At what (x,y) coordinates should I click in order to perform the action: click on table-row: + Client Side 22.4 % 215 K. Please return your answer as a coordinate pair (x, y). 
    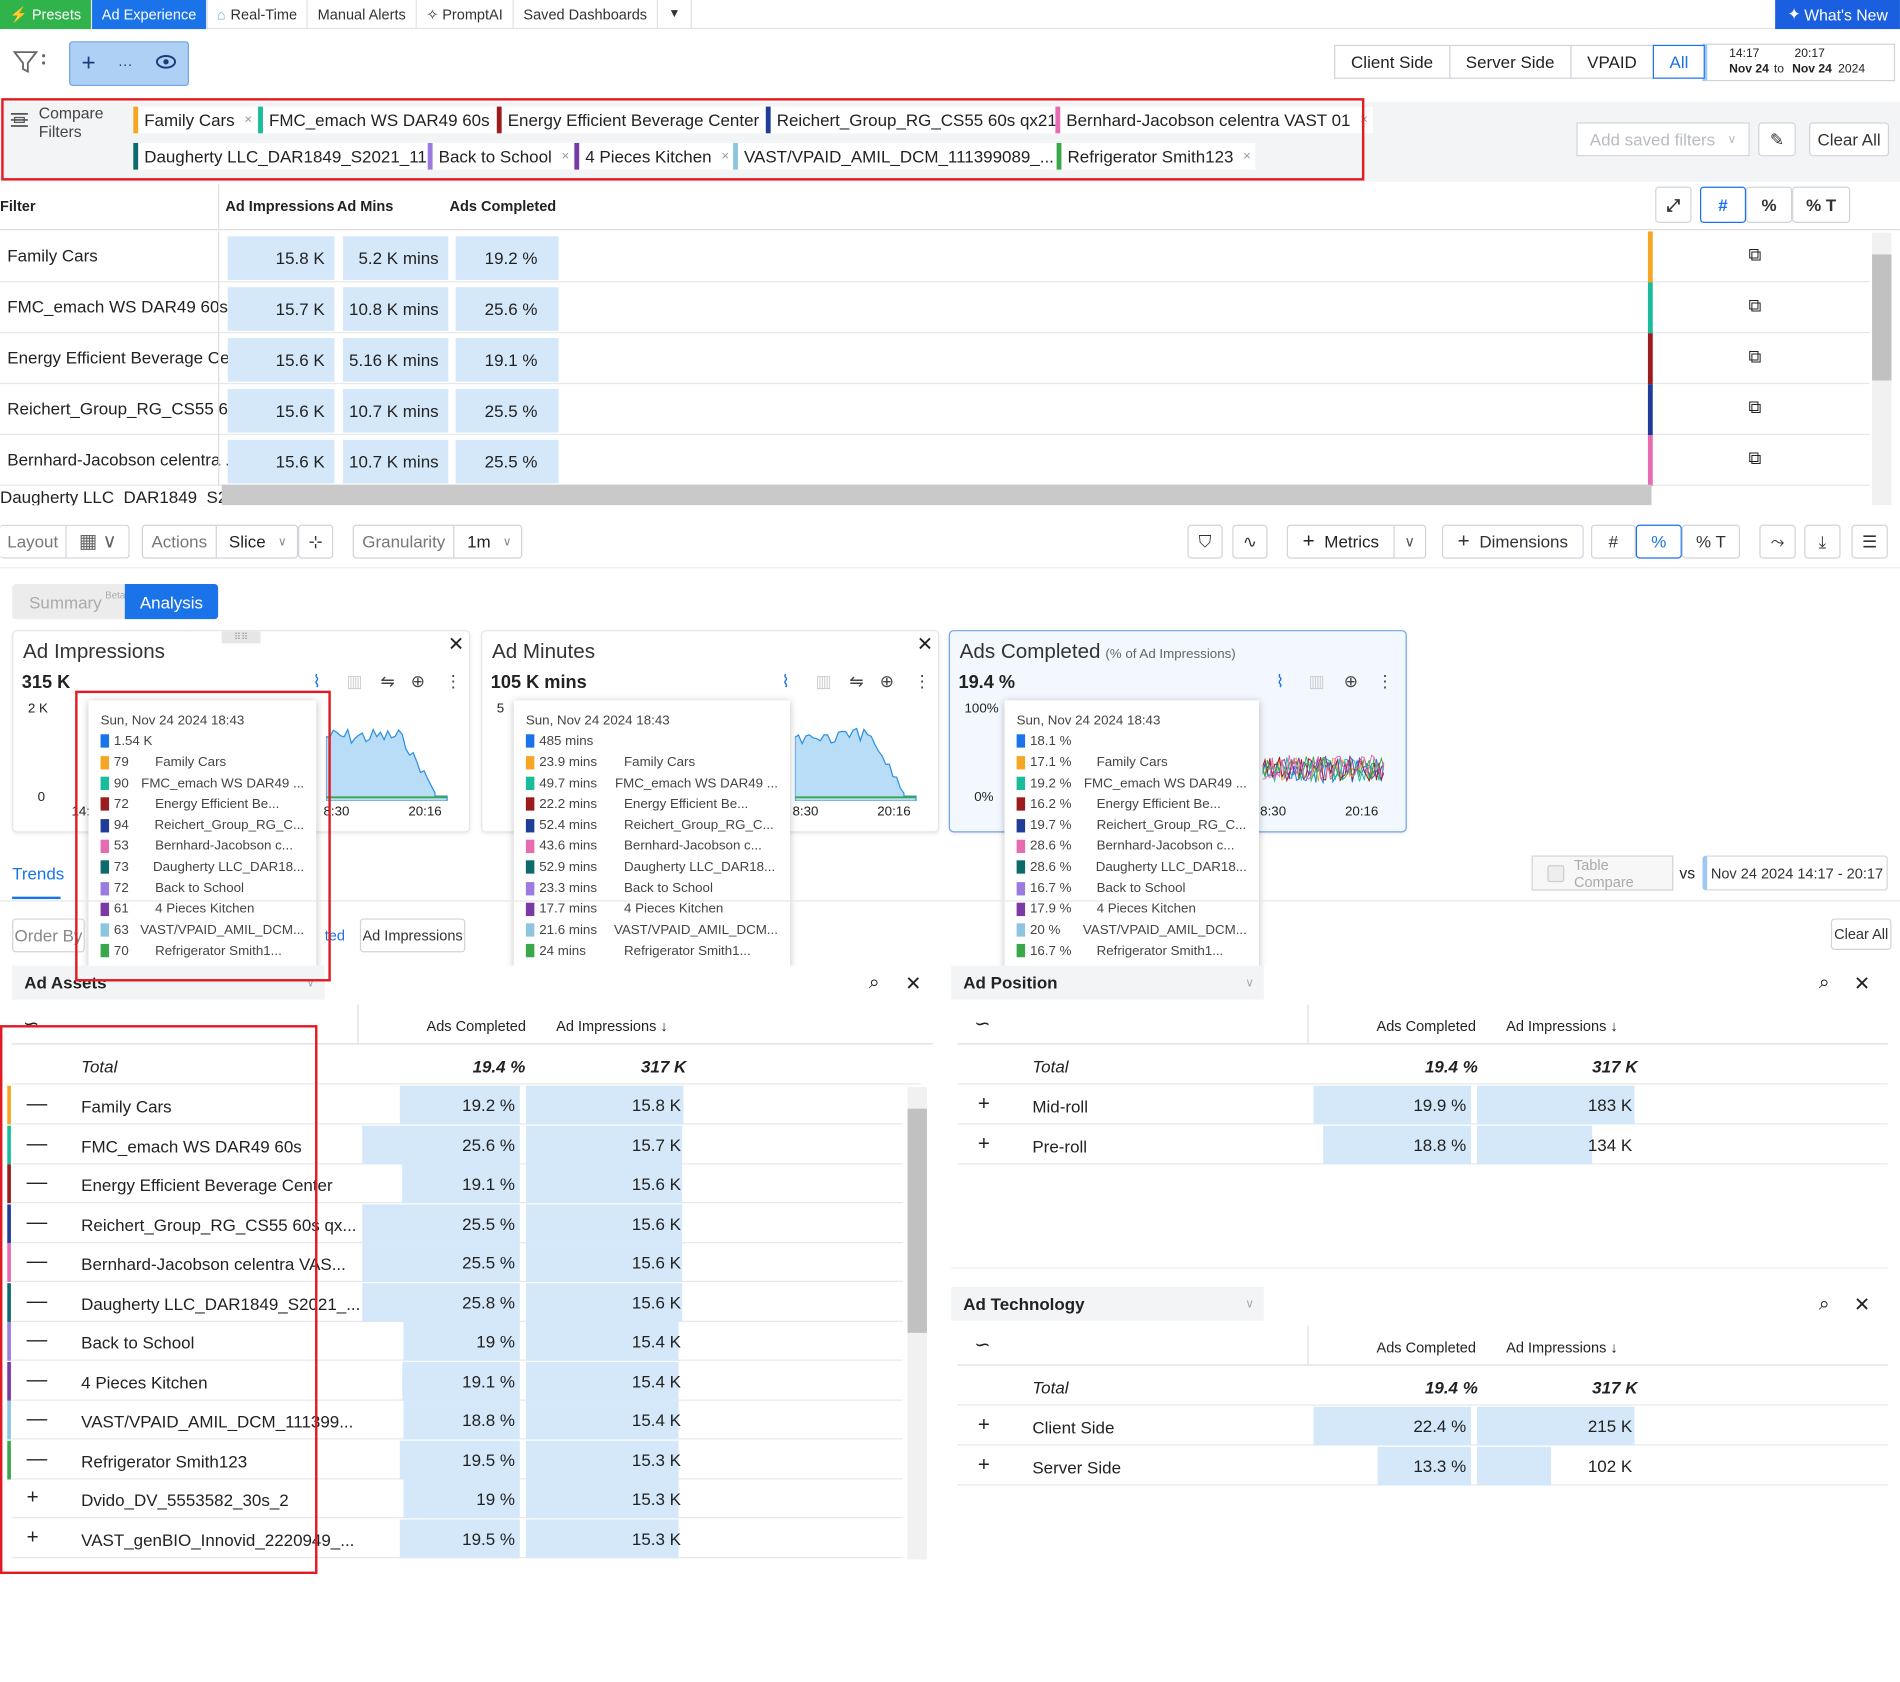
    Looking at the image, I should click on (1422, 1426).